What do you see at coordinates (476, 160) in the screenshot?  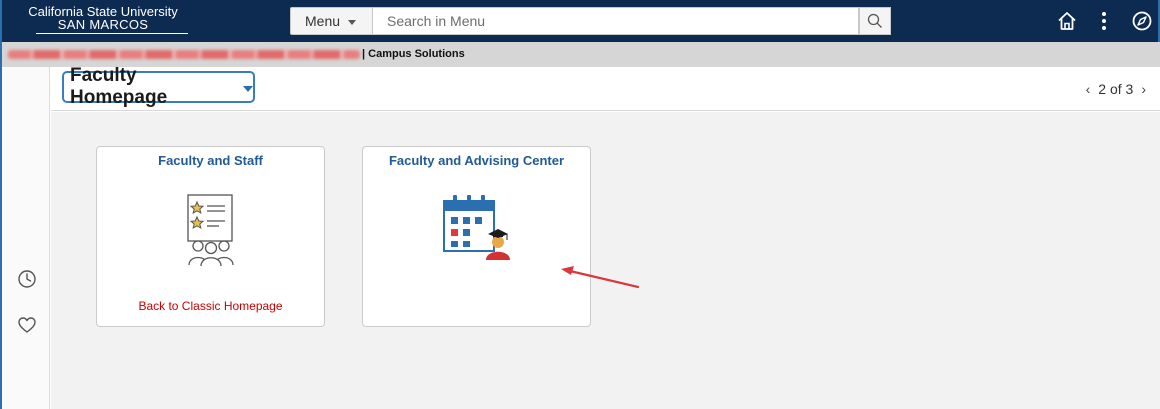 I see `tile-title: Faculty and Advising Center` at bounding box center [476, 160].